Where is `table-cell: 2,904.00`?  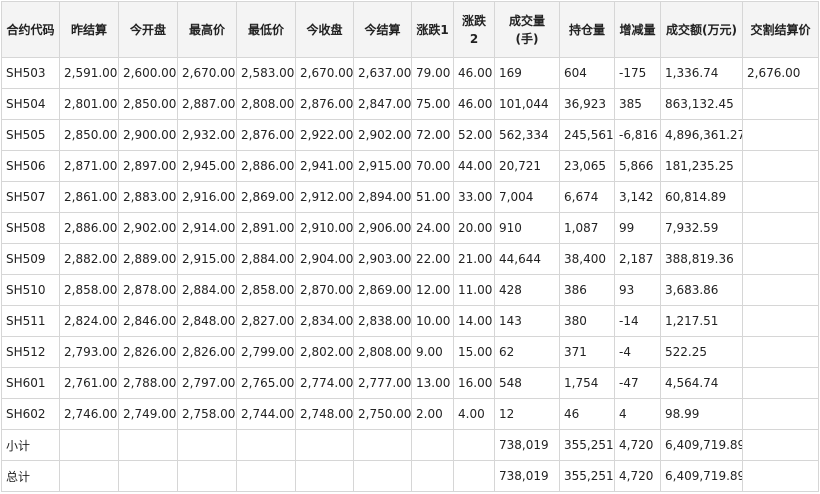 table-cell: 2,904.00 is located at coordinates (324, 259).